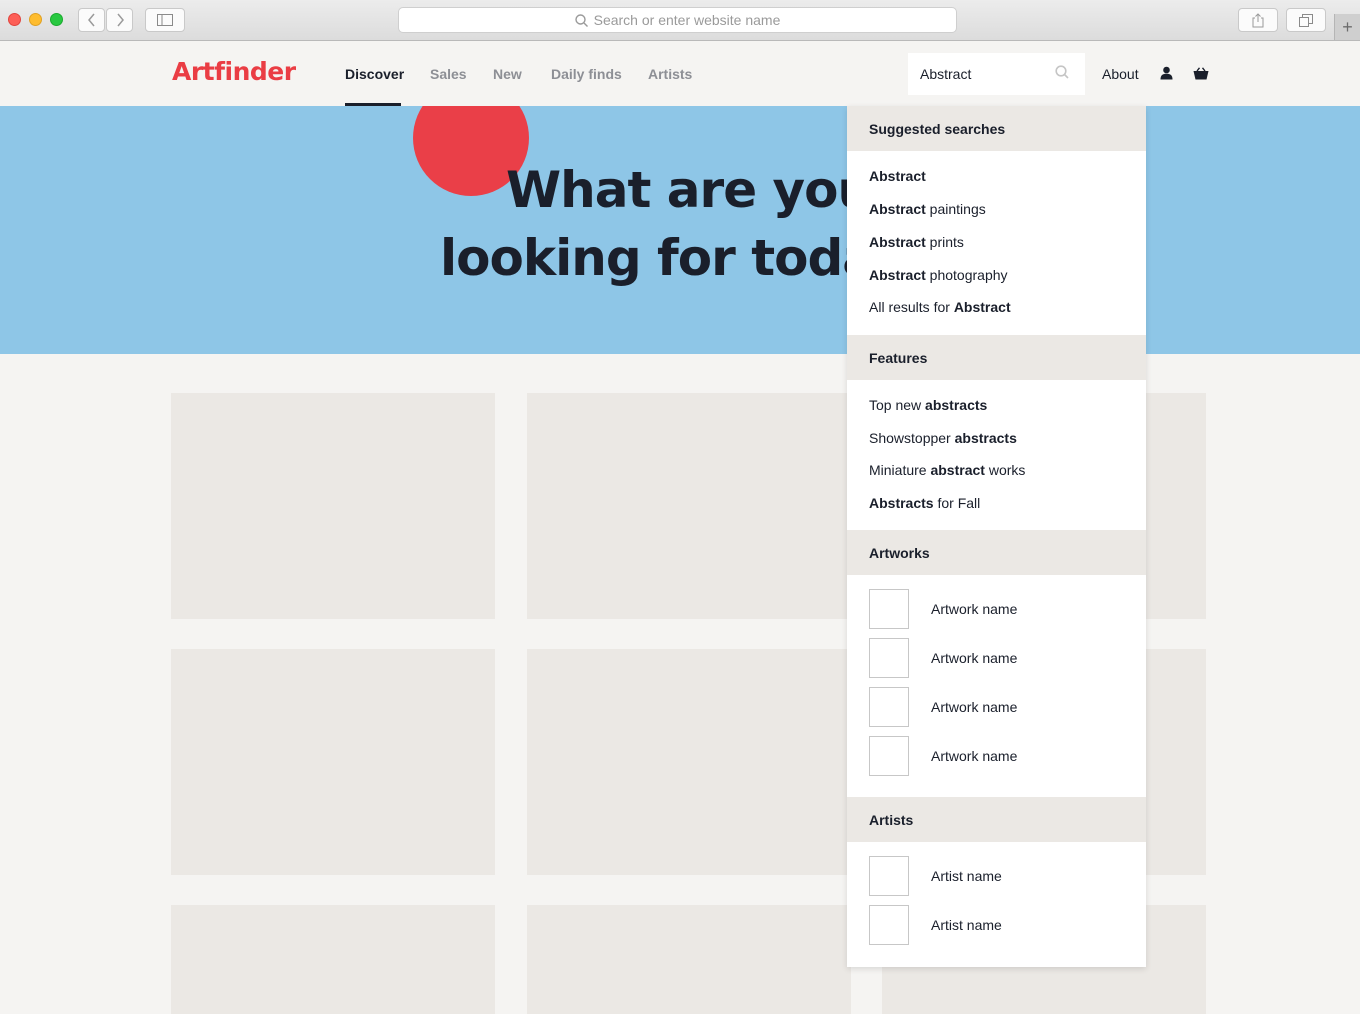 The width and height of the screenshot is (1360, 1014). I want to click on nav-new: New, so click(507, 74).